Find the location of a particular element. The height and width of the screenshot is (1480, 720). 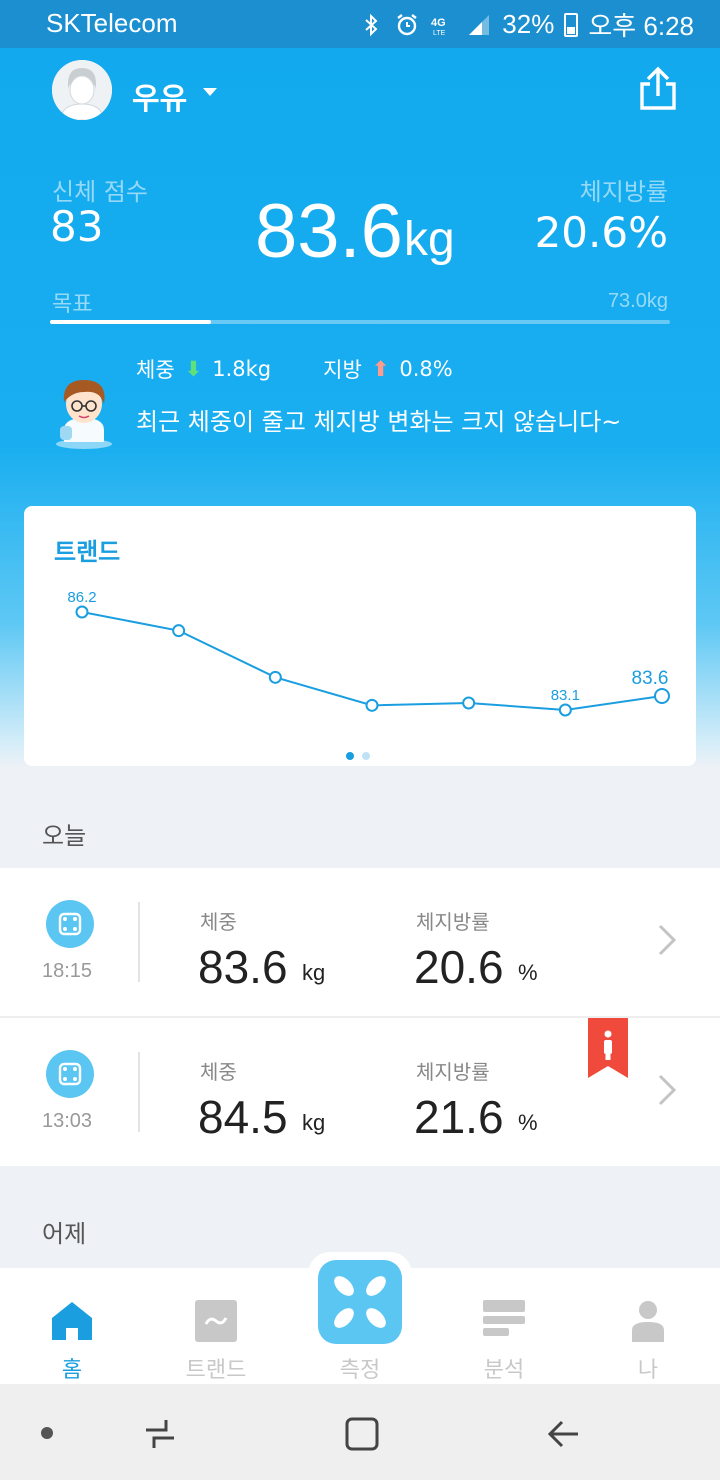

arrow-down-icon: ⬇ is located at coordinates (193, 369).